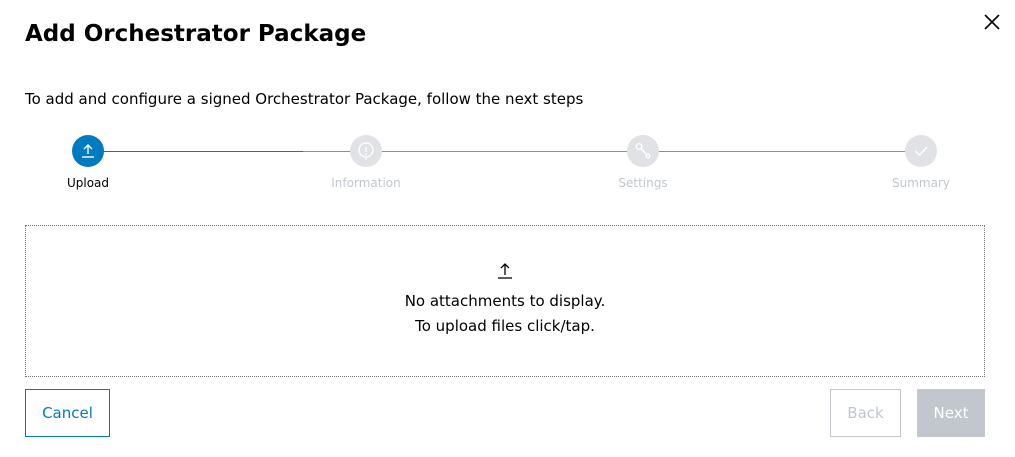 Image resolution: width=1015 pixels, height=457 pixels. Describe the element at coordinates (366, 151) in the screenshot. I see `info-icon` at that location.